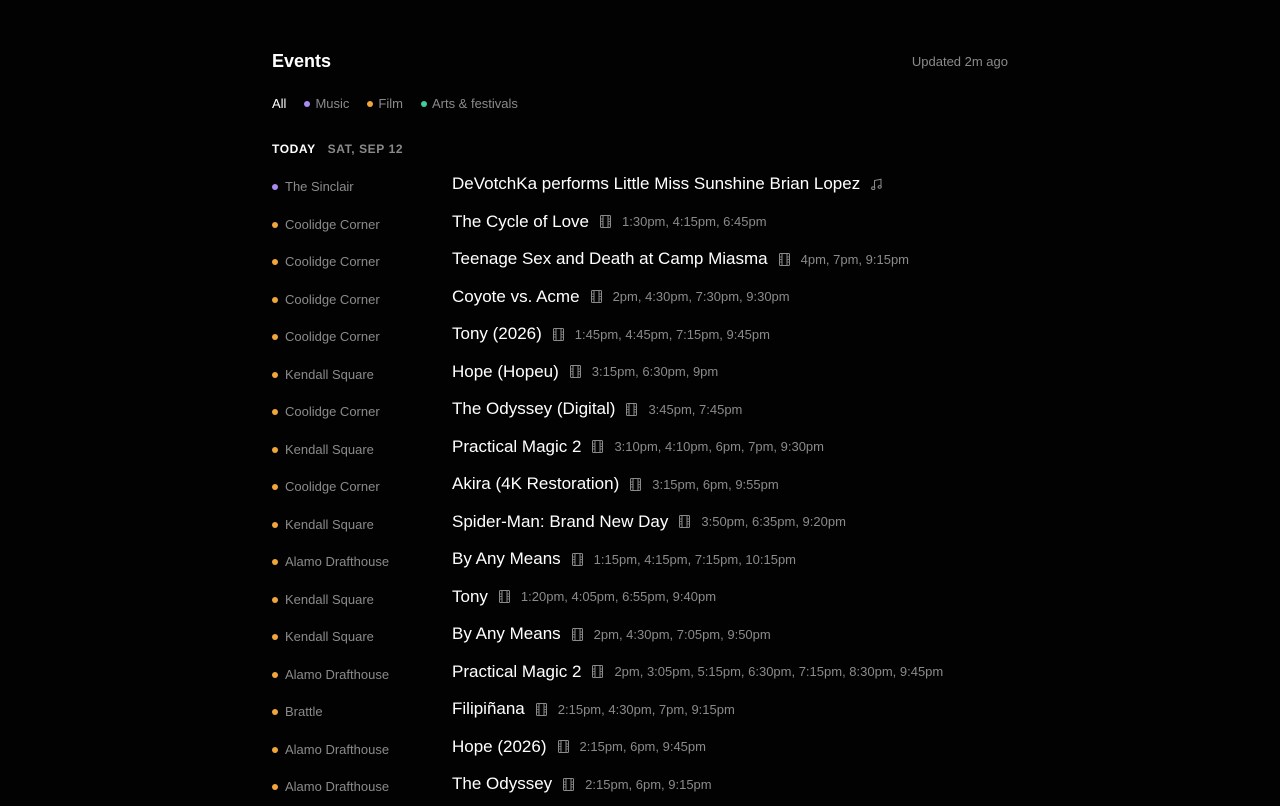 Image resolution: width=1280 pixels, height=806 pixels. What do you see at coordinates (719, 446) in the screenshot?
I see `showtimes: 3:10pm, 4:10pm, 6pm, 7pm, 9:30pm` at bounding box center [719, 446].